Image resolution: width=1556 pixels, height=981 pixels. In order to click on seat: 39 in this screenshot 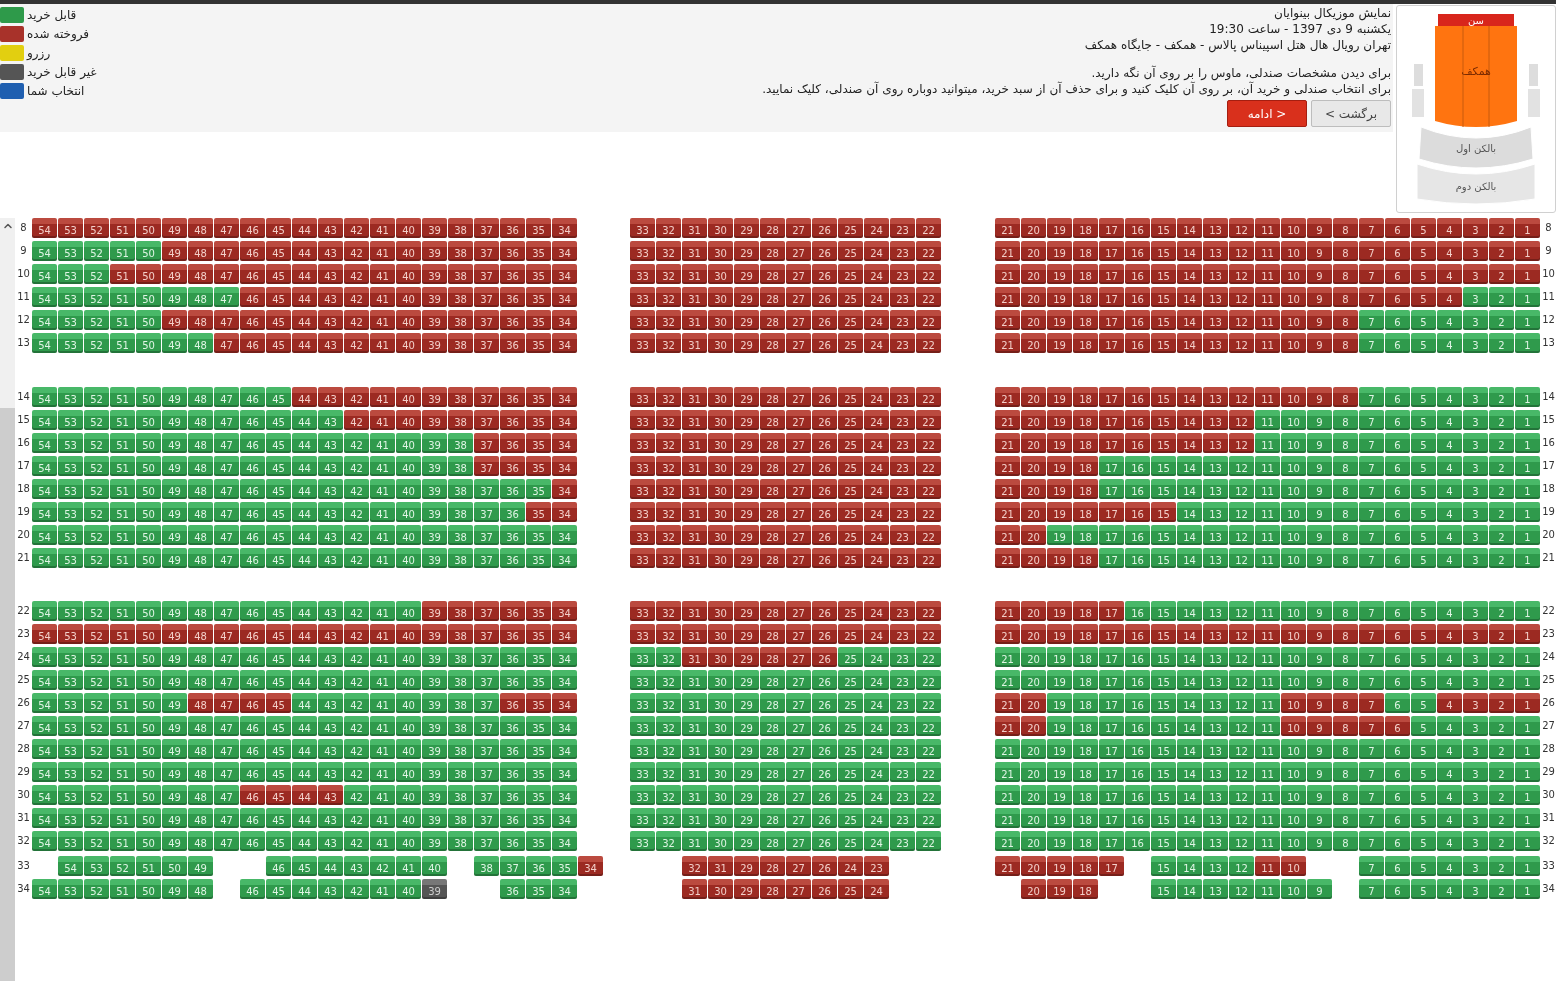, I will do `click(434, 512)`.